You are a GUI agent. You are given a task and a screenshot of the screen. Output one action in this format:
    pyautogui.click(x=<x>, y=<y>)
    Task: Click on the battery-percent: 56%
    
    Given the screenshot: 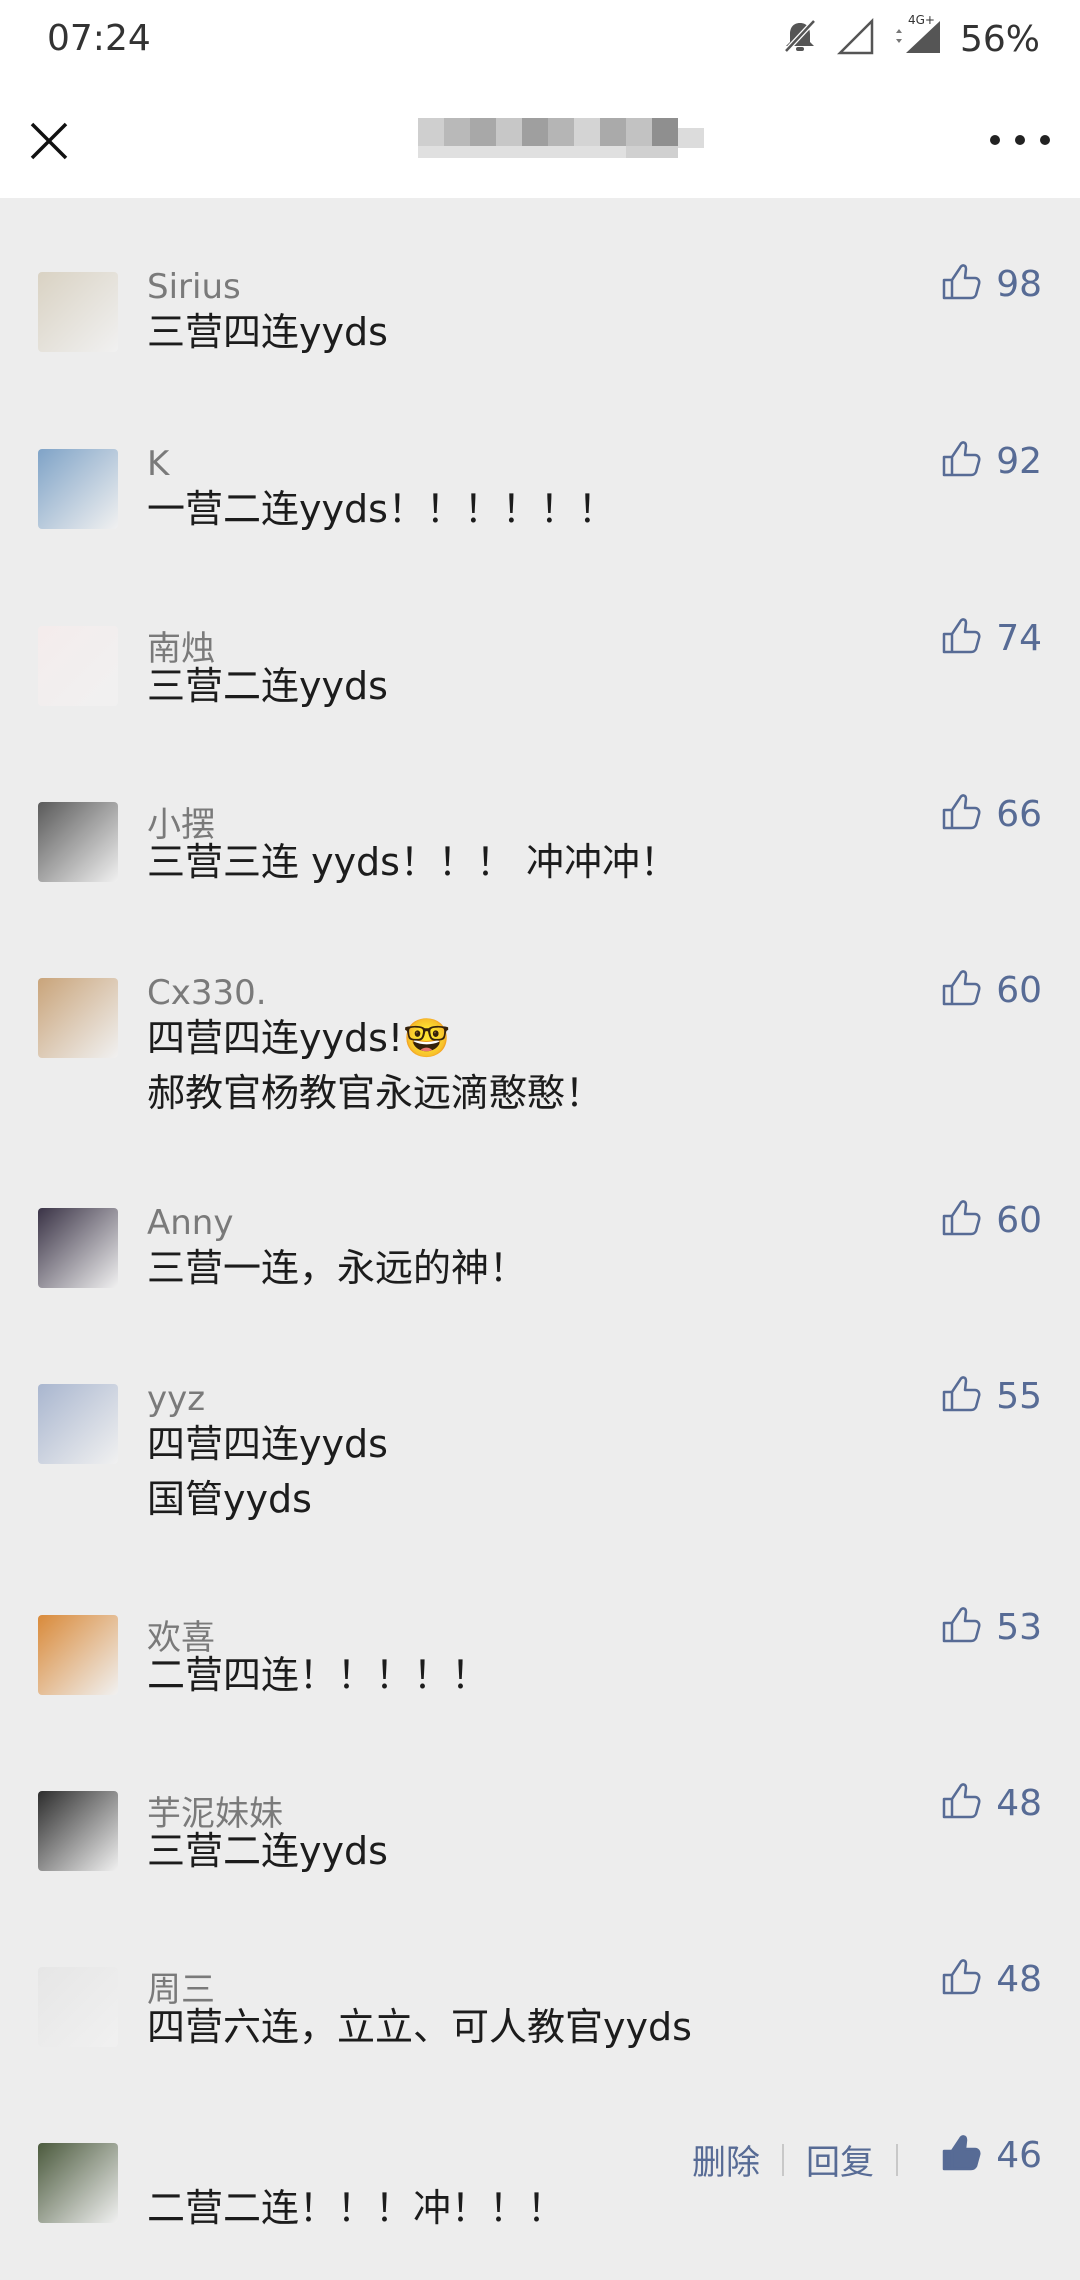 What is the action you would take?
    pyautogui.click(x=999, y=39)
    